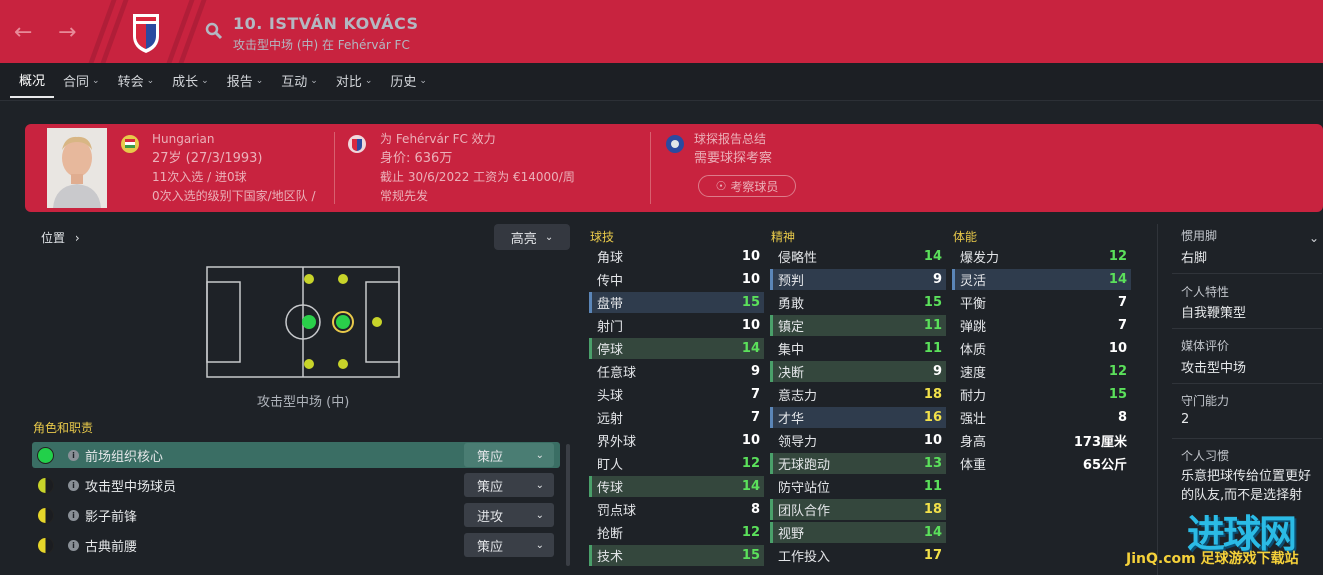 The height and width of the screenshot is (575, 1323). I want to click on attribute-row: 体重 65公斤, so click(1041, 463).